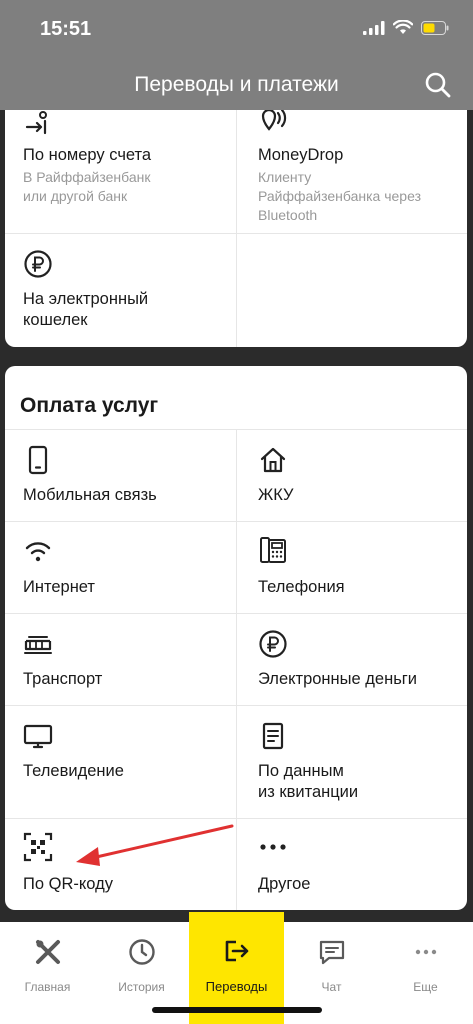 The image size is (473, 1024). Describe the element at coordinates (236, 55) in the screenshot. I see `top-bar: 15:51 Переводы и платежи` at that location.